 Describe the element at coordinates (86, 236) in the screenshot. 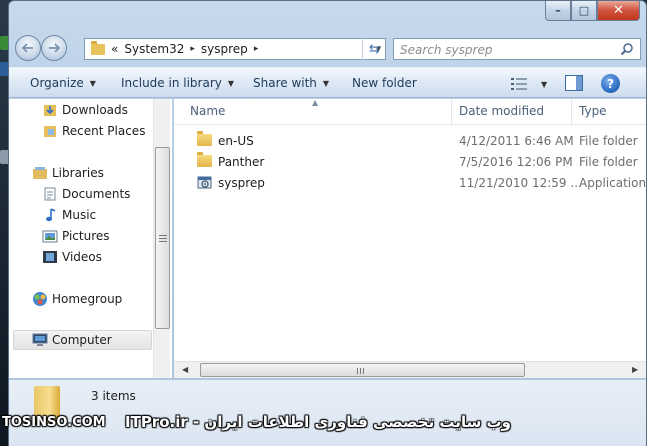

I see `sidebar-item-label: Pictures` at that location.